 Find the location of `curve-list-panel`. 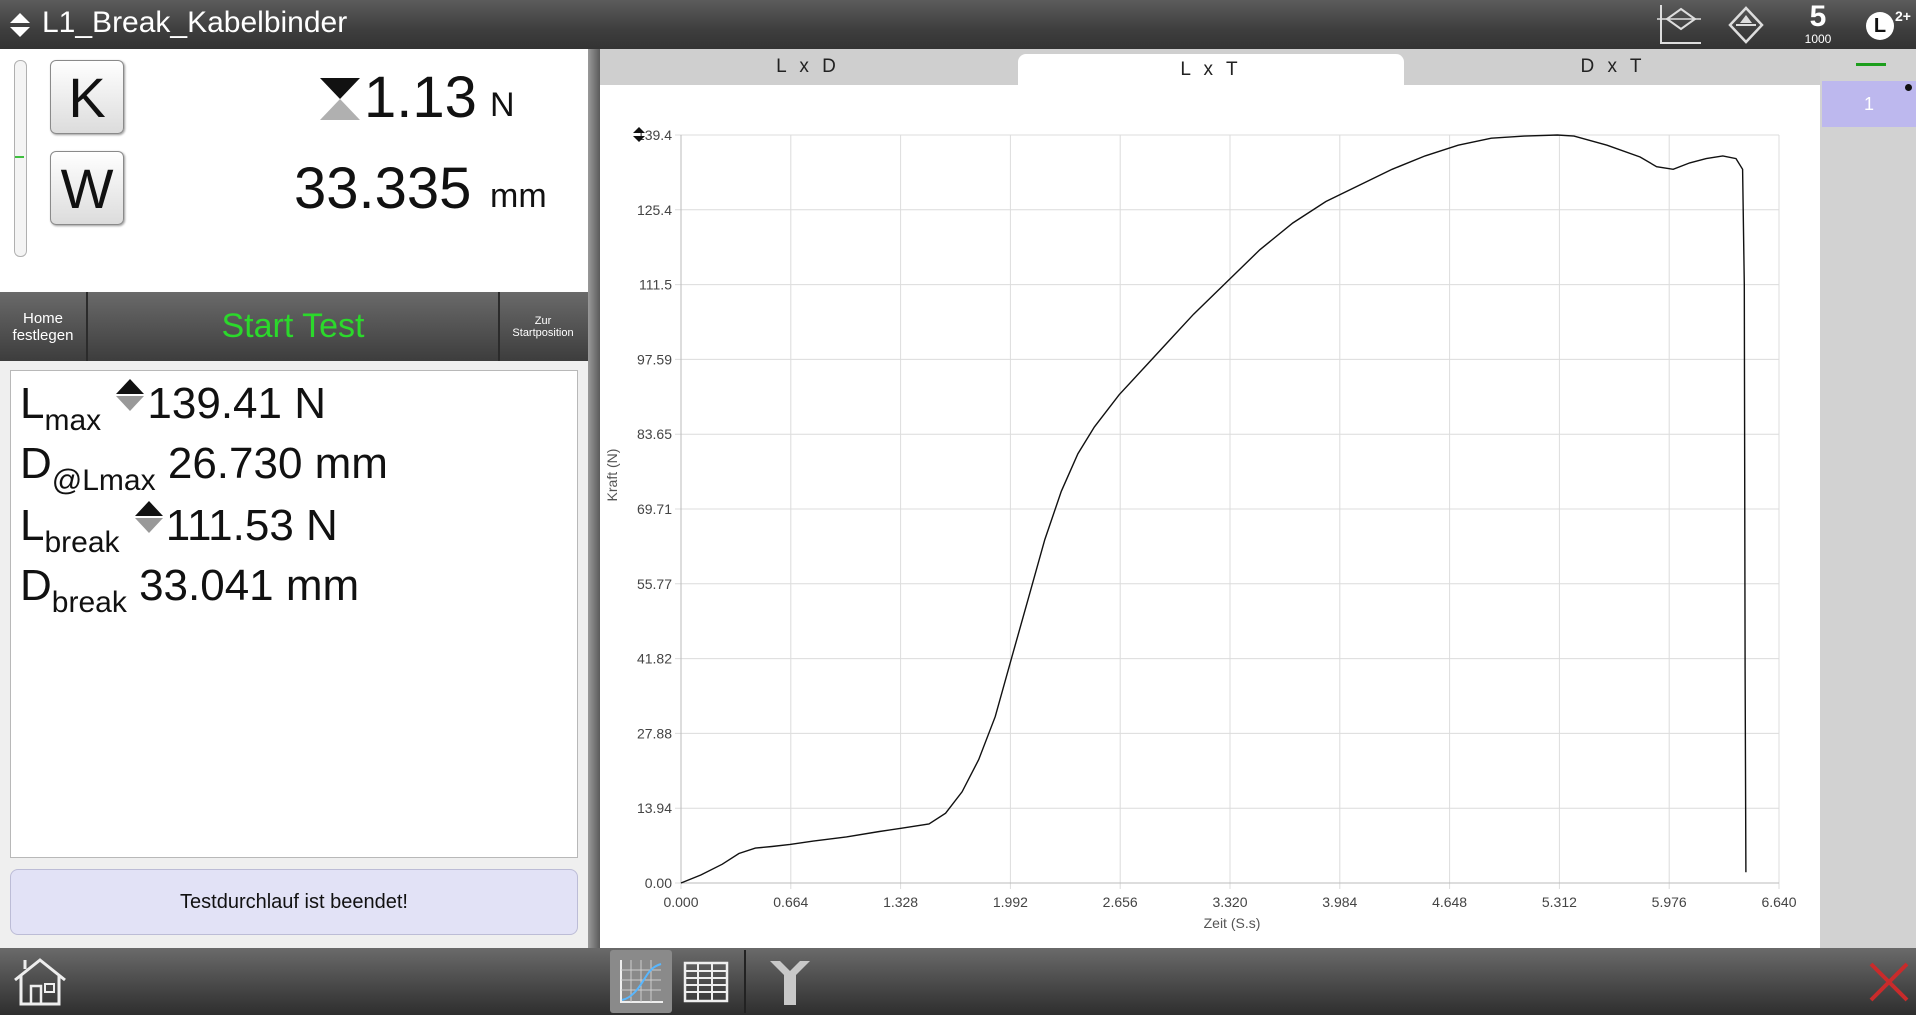

curve-list-panel is located at coordinates (1868, 498).